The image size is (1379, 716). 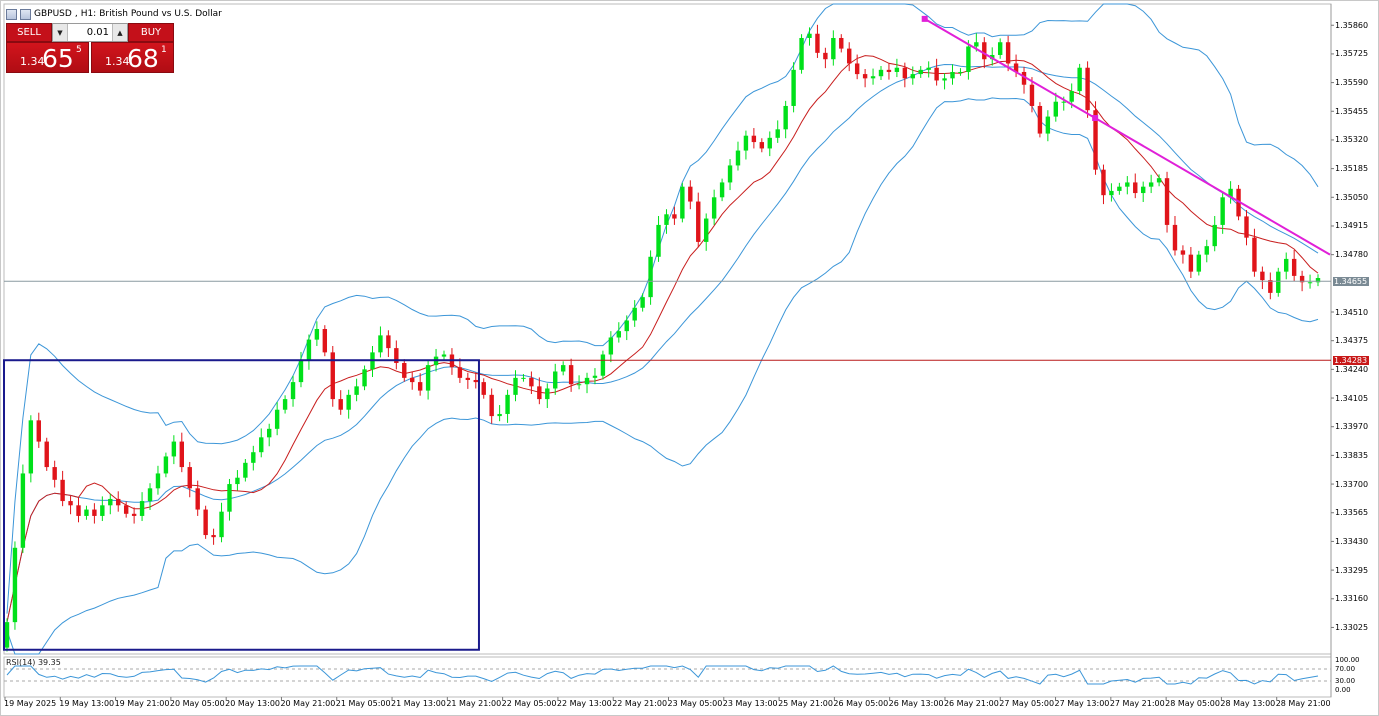 I want to click on time-tick-label: 22 May 13:00, so click(x=584, y=703).